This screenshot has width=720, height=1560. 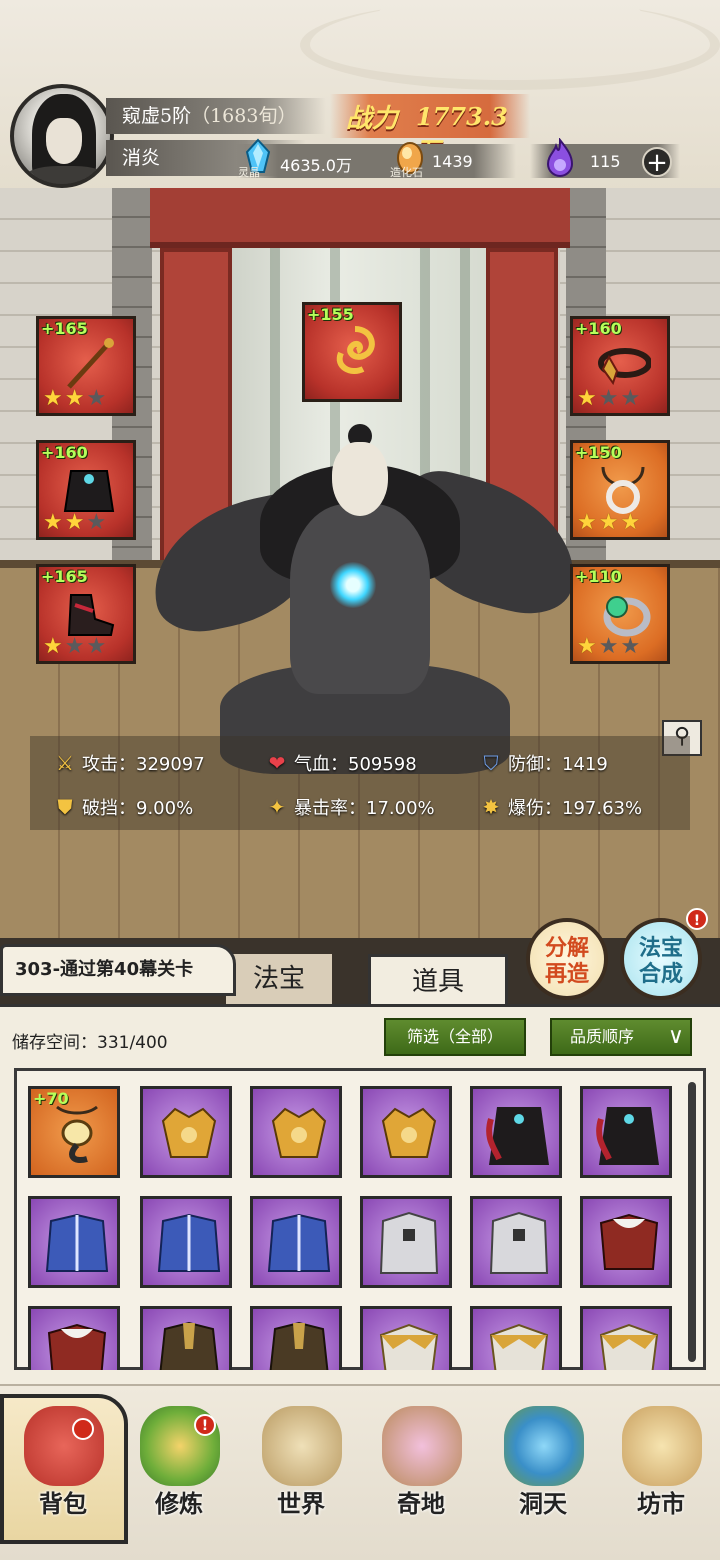 I want to click on equip-slot-robe: +160 ★★★, so click(x=86, y=490).